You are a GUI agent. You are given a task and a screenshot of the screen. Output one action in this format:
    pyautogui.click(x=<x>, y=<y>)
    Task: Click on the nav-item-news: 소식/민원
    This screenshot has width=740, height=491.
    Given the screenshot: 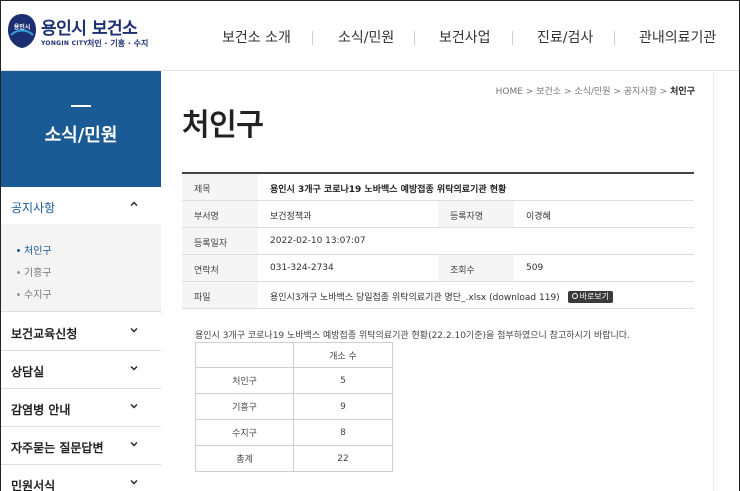 What is the action you would take?
    pyautogui.click(x=366, y=37)
    